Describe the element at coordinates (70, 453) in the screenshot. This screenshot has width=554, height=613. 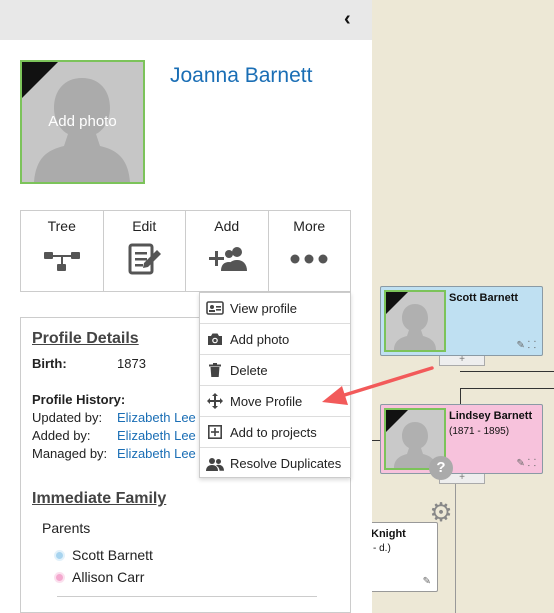
I see `managed-by-label: Managed by:` at that location.